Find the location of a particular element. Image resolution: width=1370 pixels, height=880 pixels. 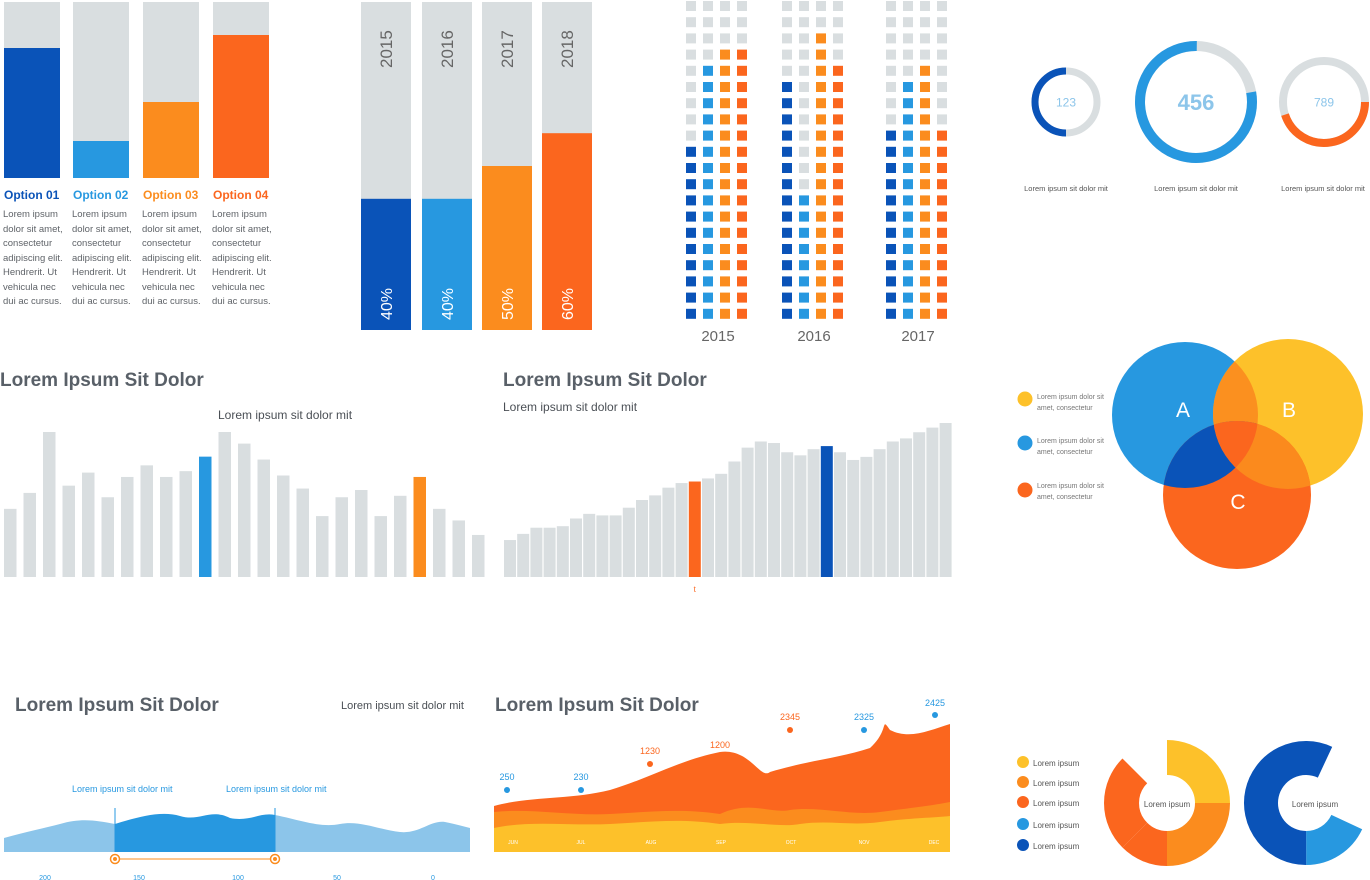

bar-chart-left is located at coordinates (244, 504).